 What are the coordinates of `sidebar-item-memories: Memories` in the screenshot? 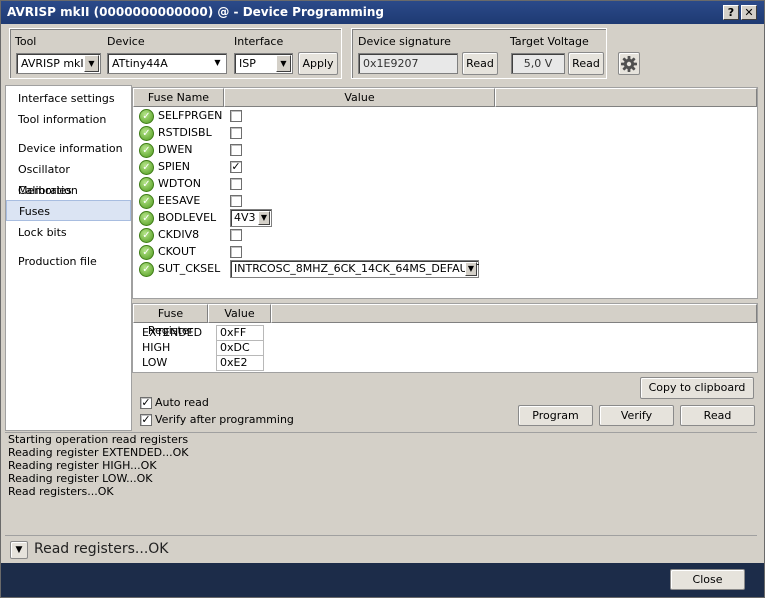 It's located at (68, 190).